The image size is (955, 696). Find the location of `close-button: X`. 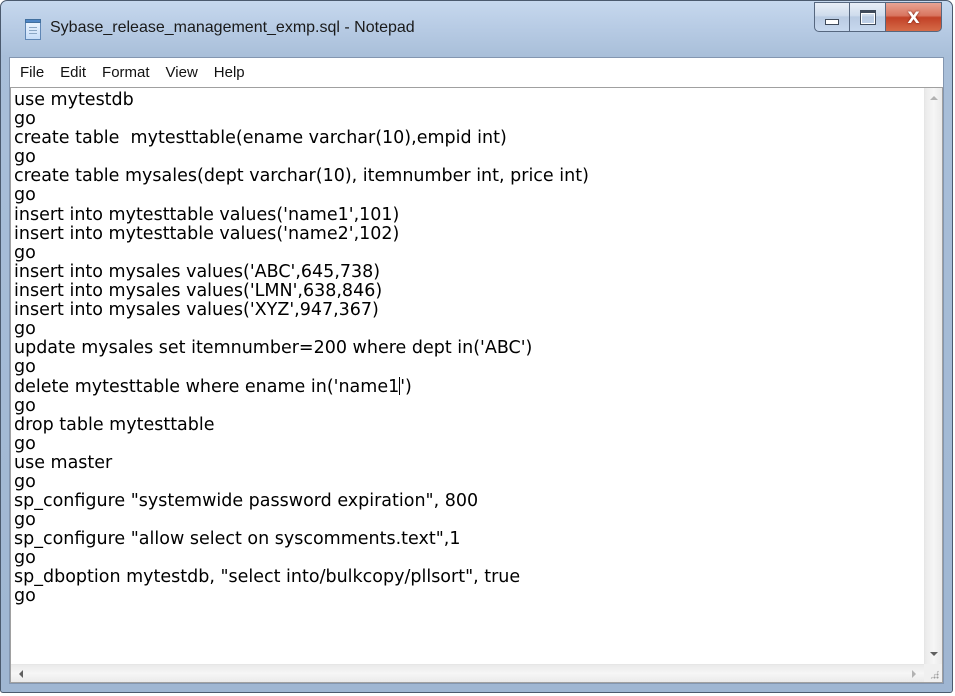

close-button: X is located at coordinates (914, 17).